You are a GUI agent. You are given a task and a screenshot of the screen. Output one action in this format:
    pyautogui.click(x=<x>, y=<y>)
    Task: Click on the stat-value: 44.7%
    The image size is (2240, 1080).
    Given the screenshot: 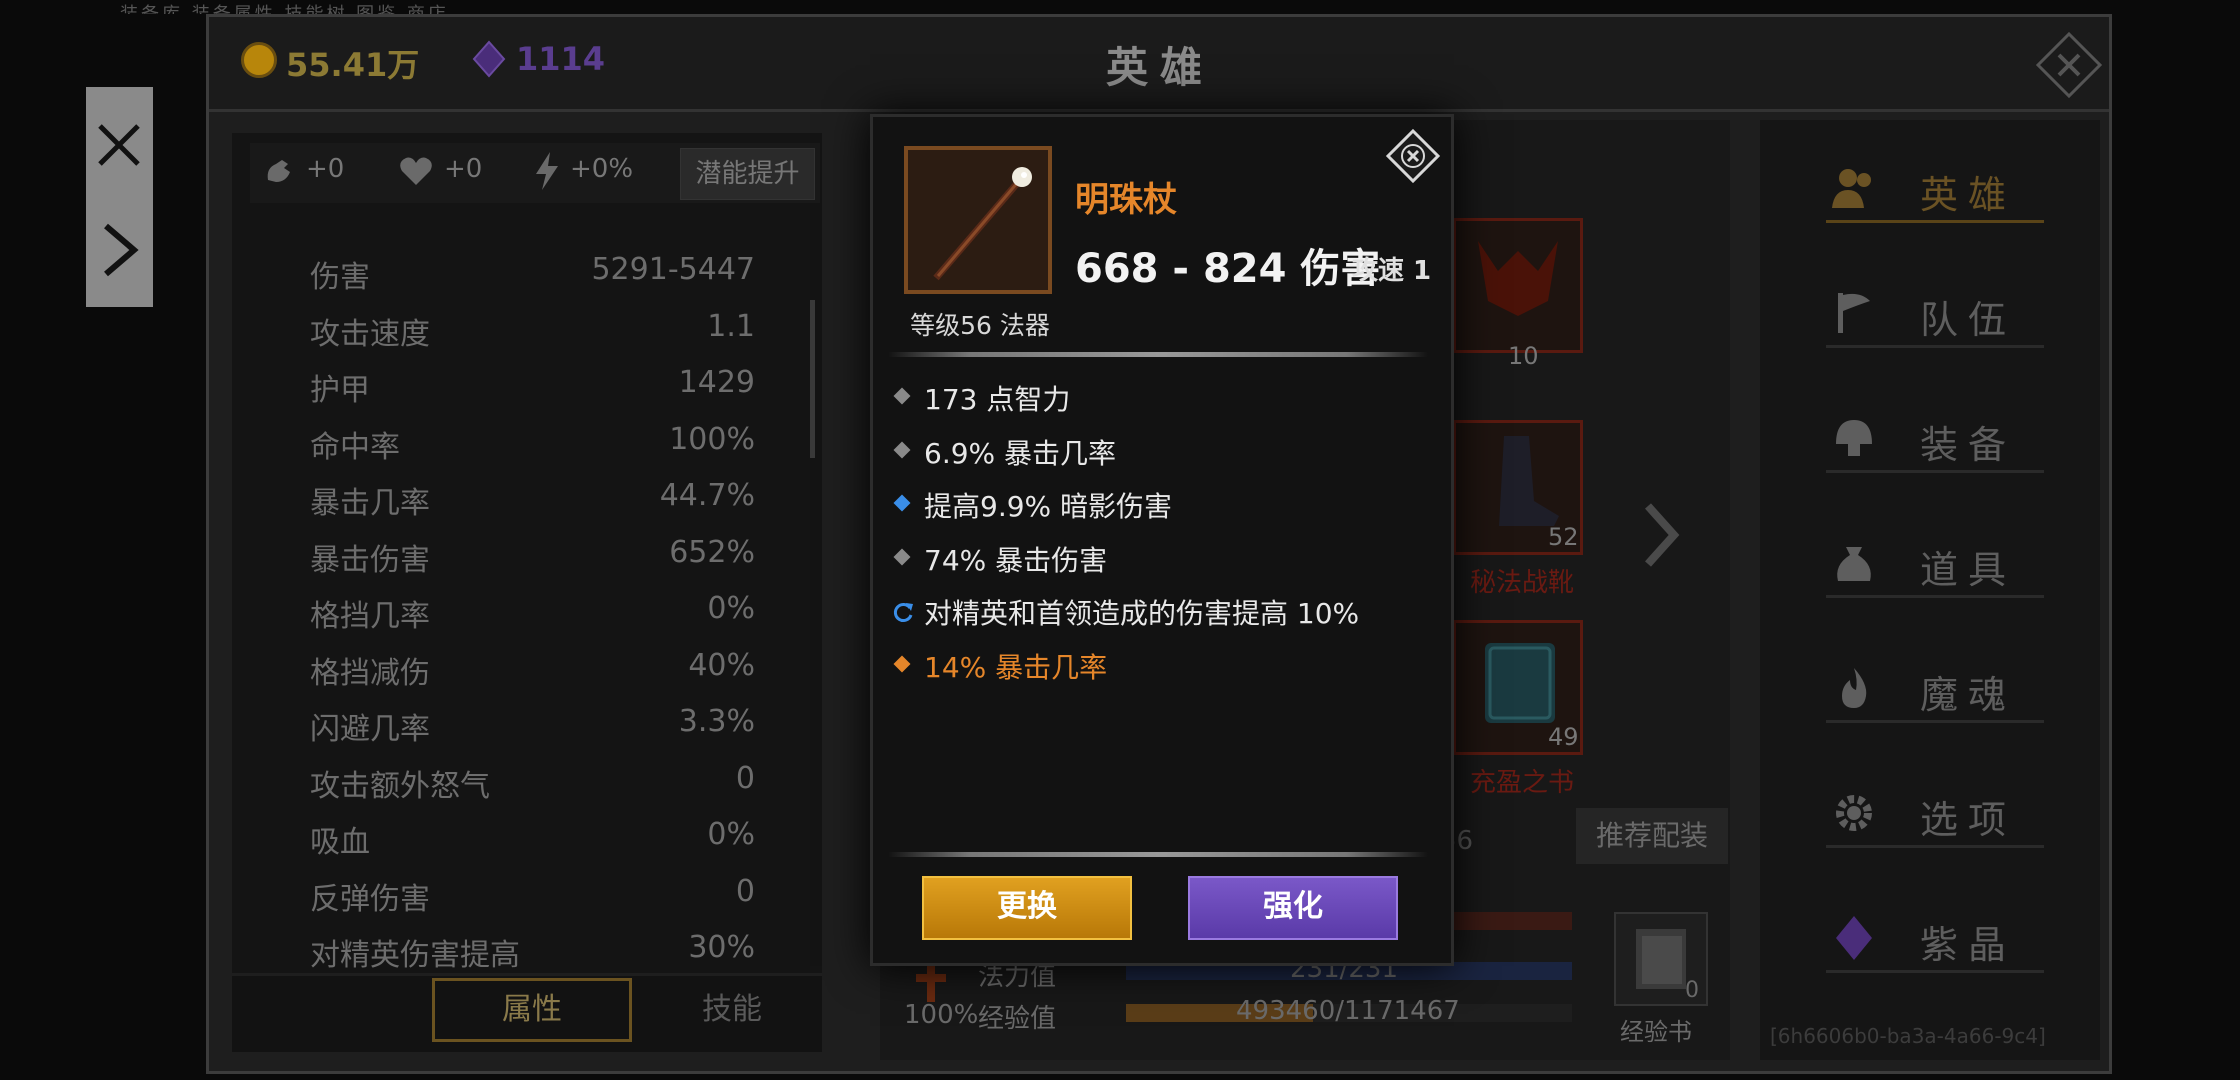 What is the action you would take?
    pyautogui.click(x=707, y=495)
    